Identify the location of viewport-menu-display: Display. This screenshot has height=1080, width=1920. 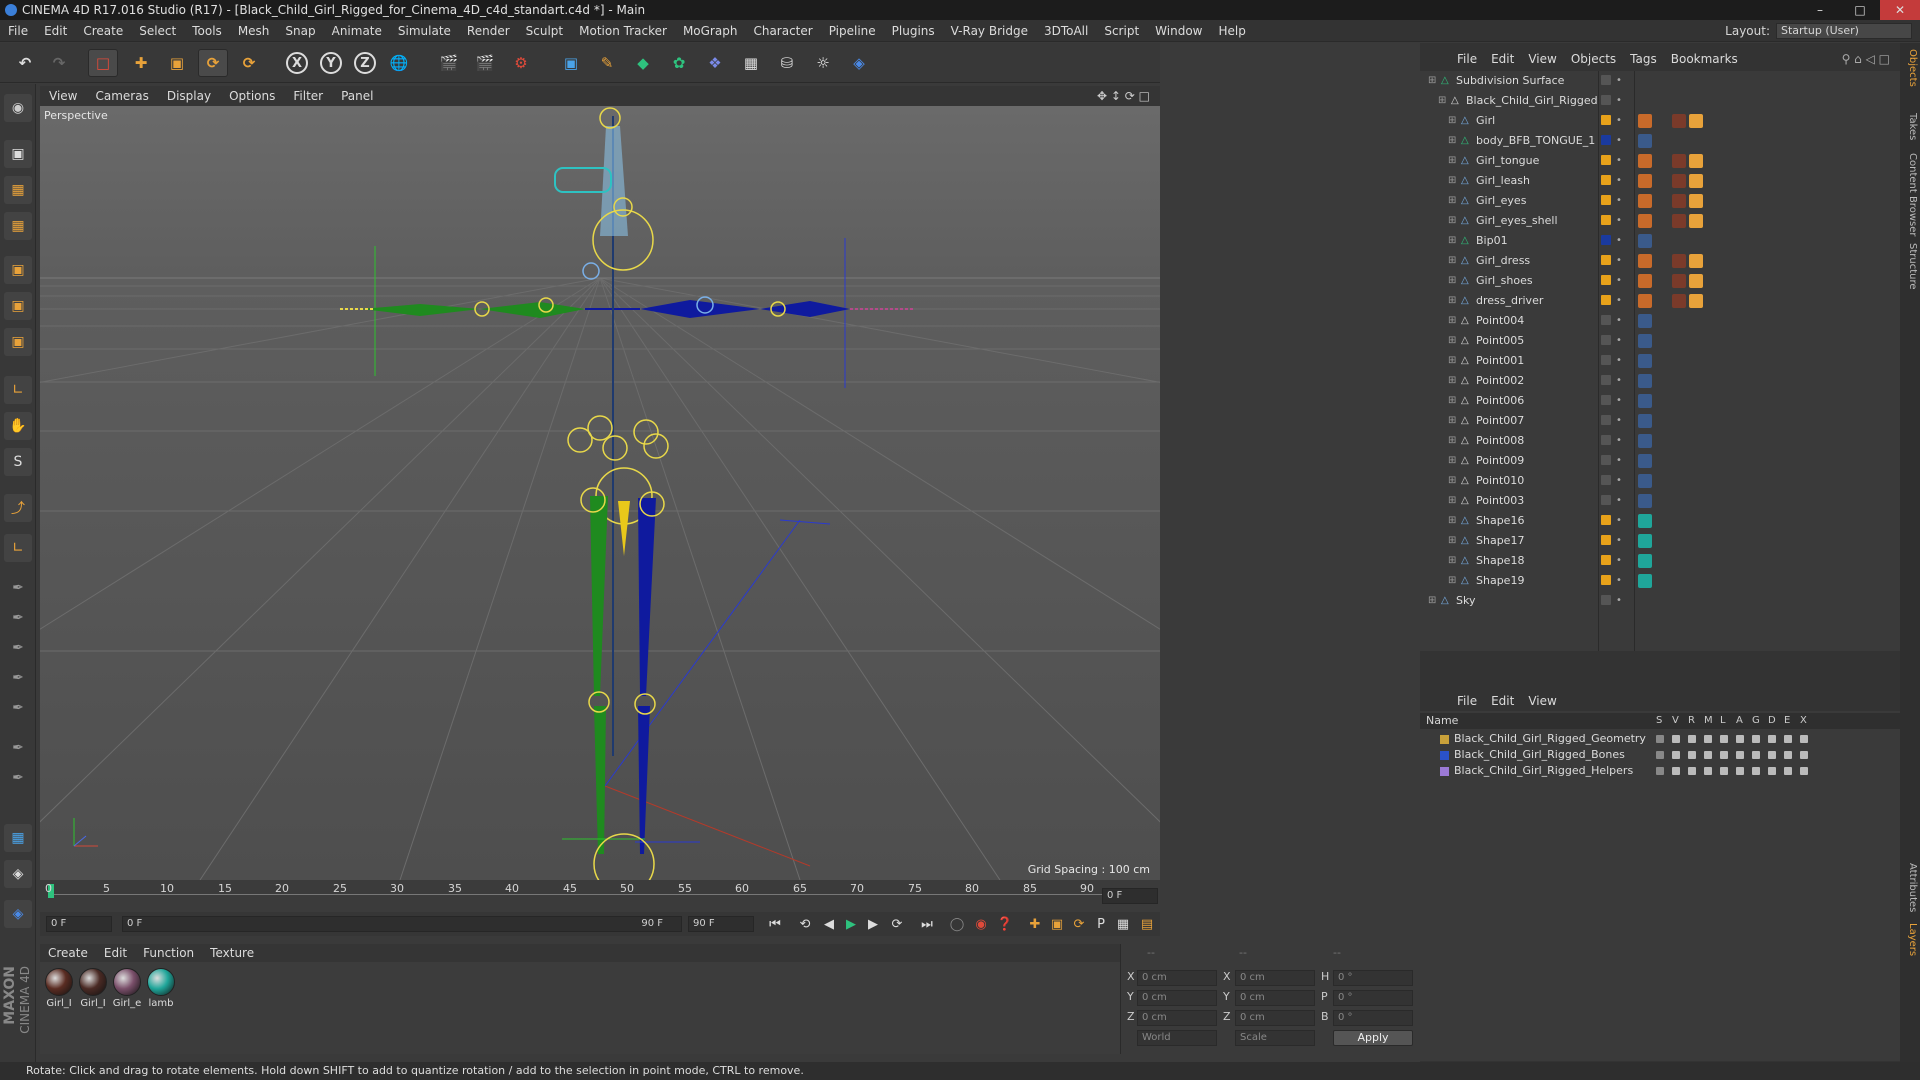
(189, 96).